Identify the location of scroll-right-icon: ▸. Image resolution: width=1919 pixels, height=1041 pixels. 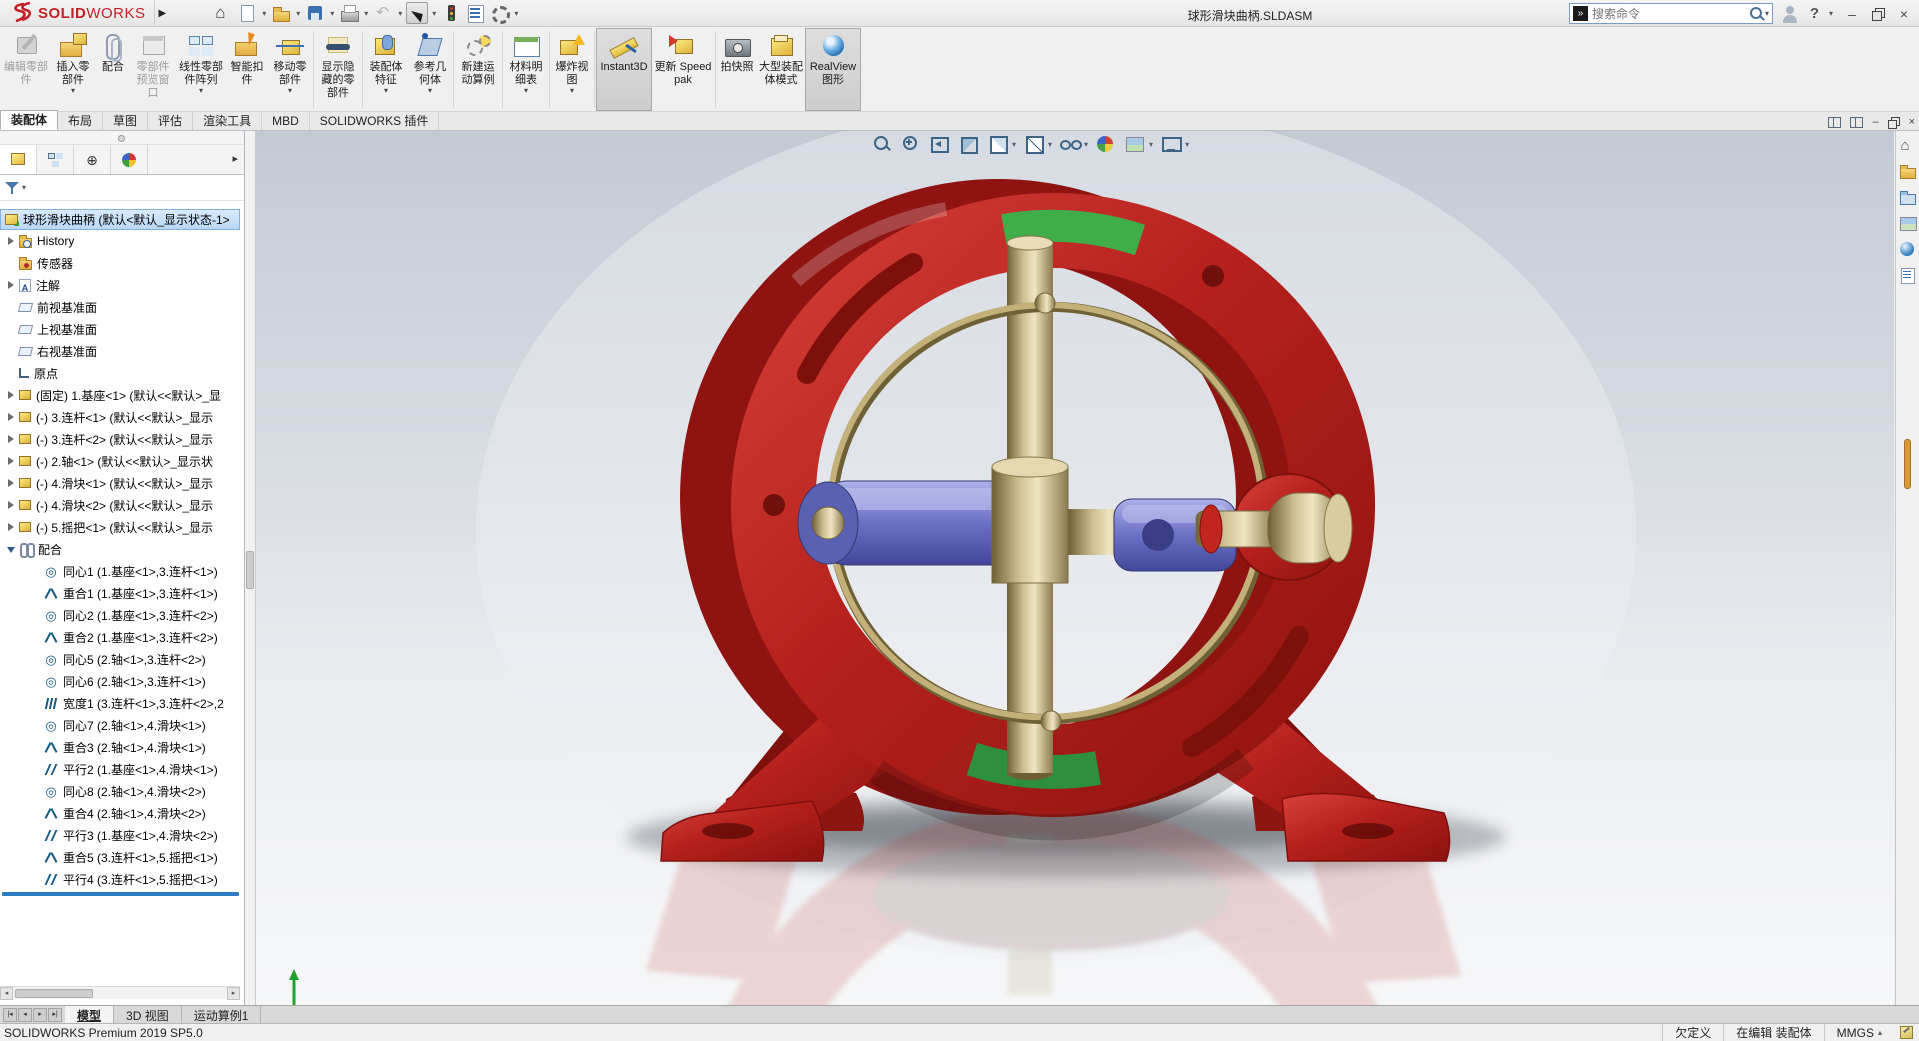
(233, 993).